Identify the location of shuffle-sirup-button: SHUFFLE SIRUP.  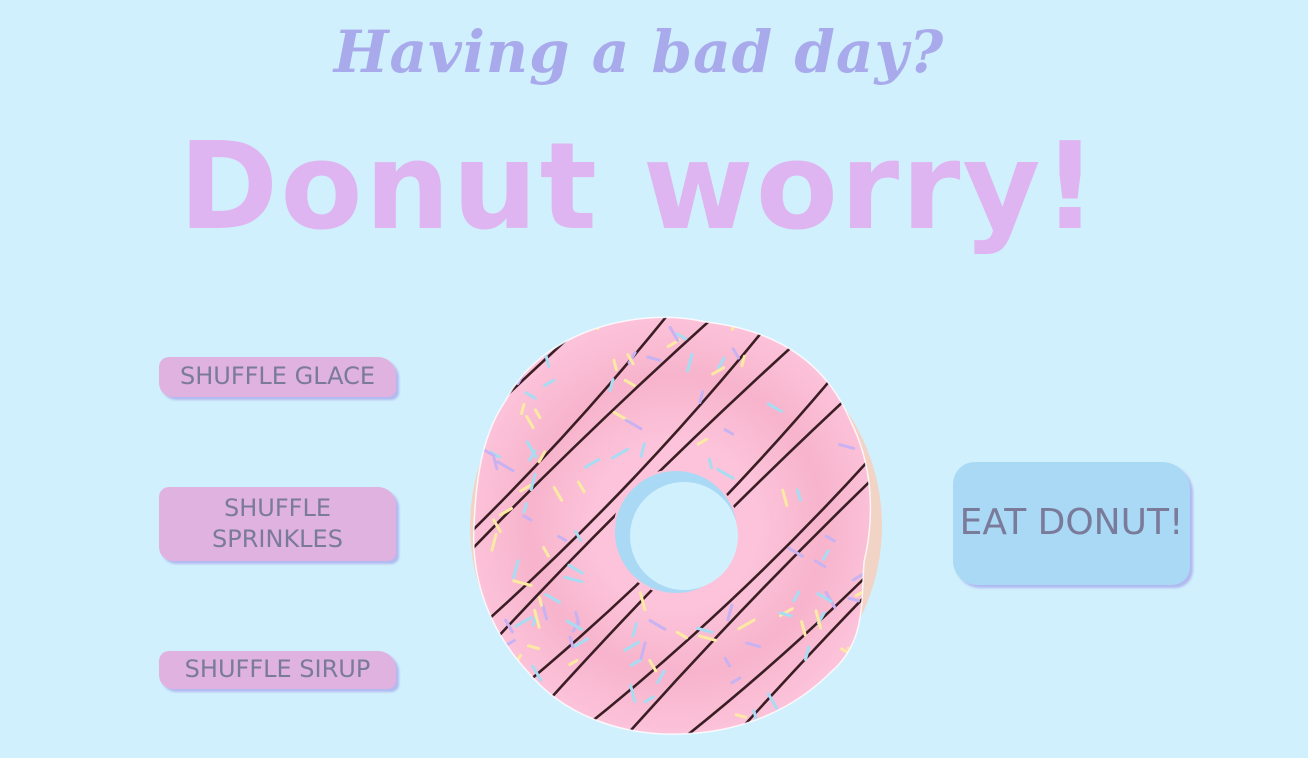
(277, 670).